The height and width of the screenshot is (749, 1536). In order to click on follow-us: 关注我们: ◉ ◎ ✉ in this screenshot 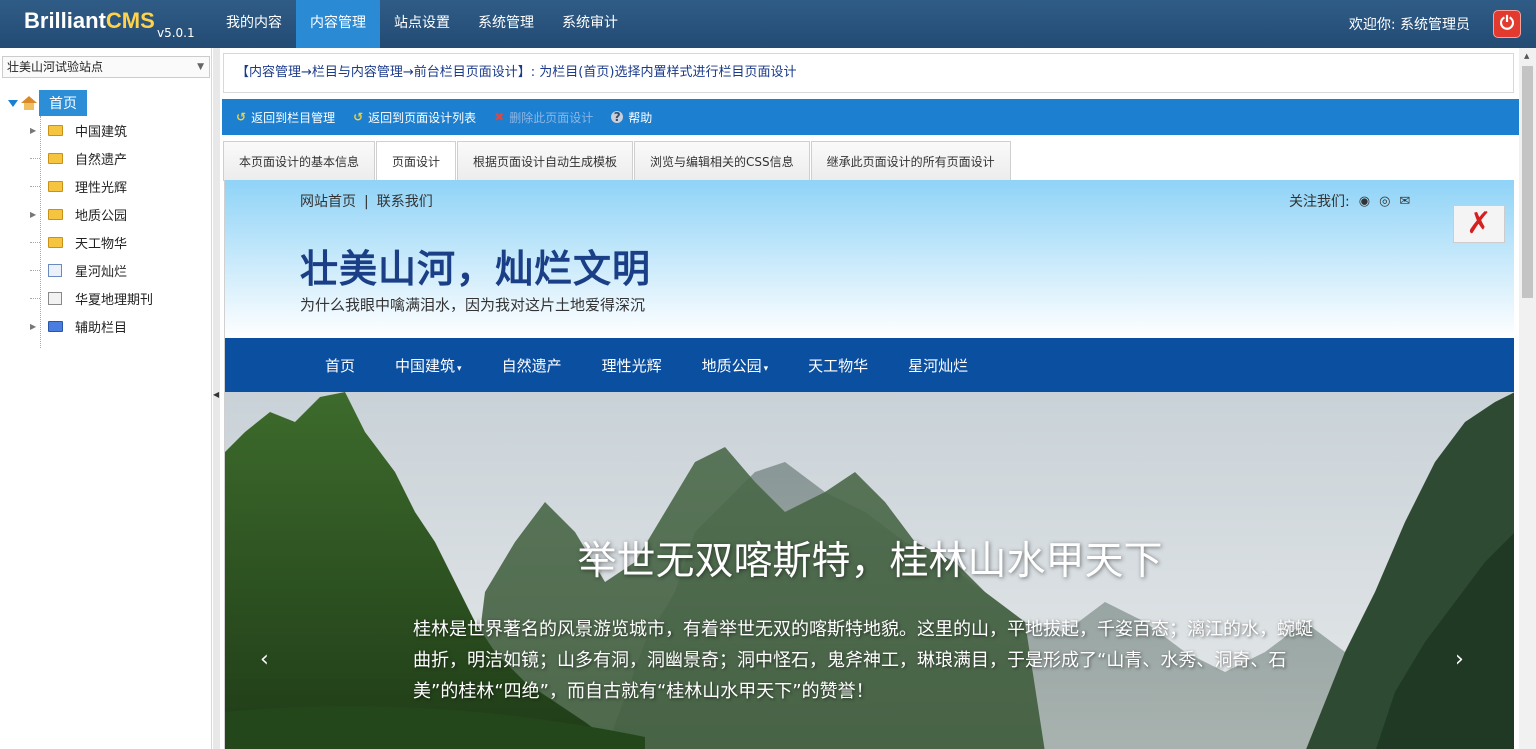, I will do `click(1350, 202)`.